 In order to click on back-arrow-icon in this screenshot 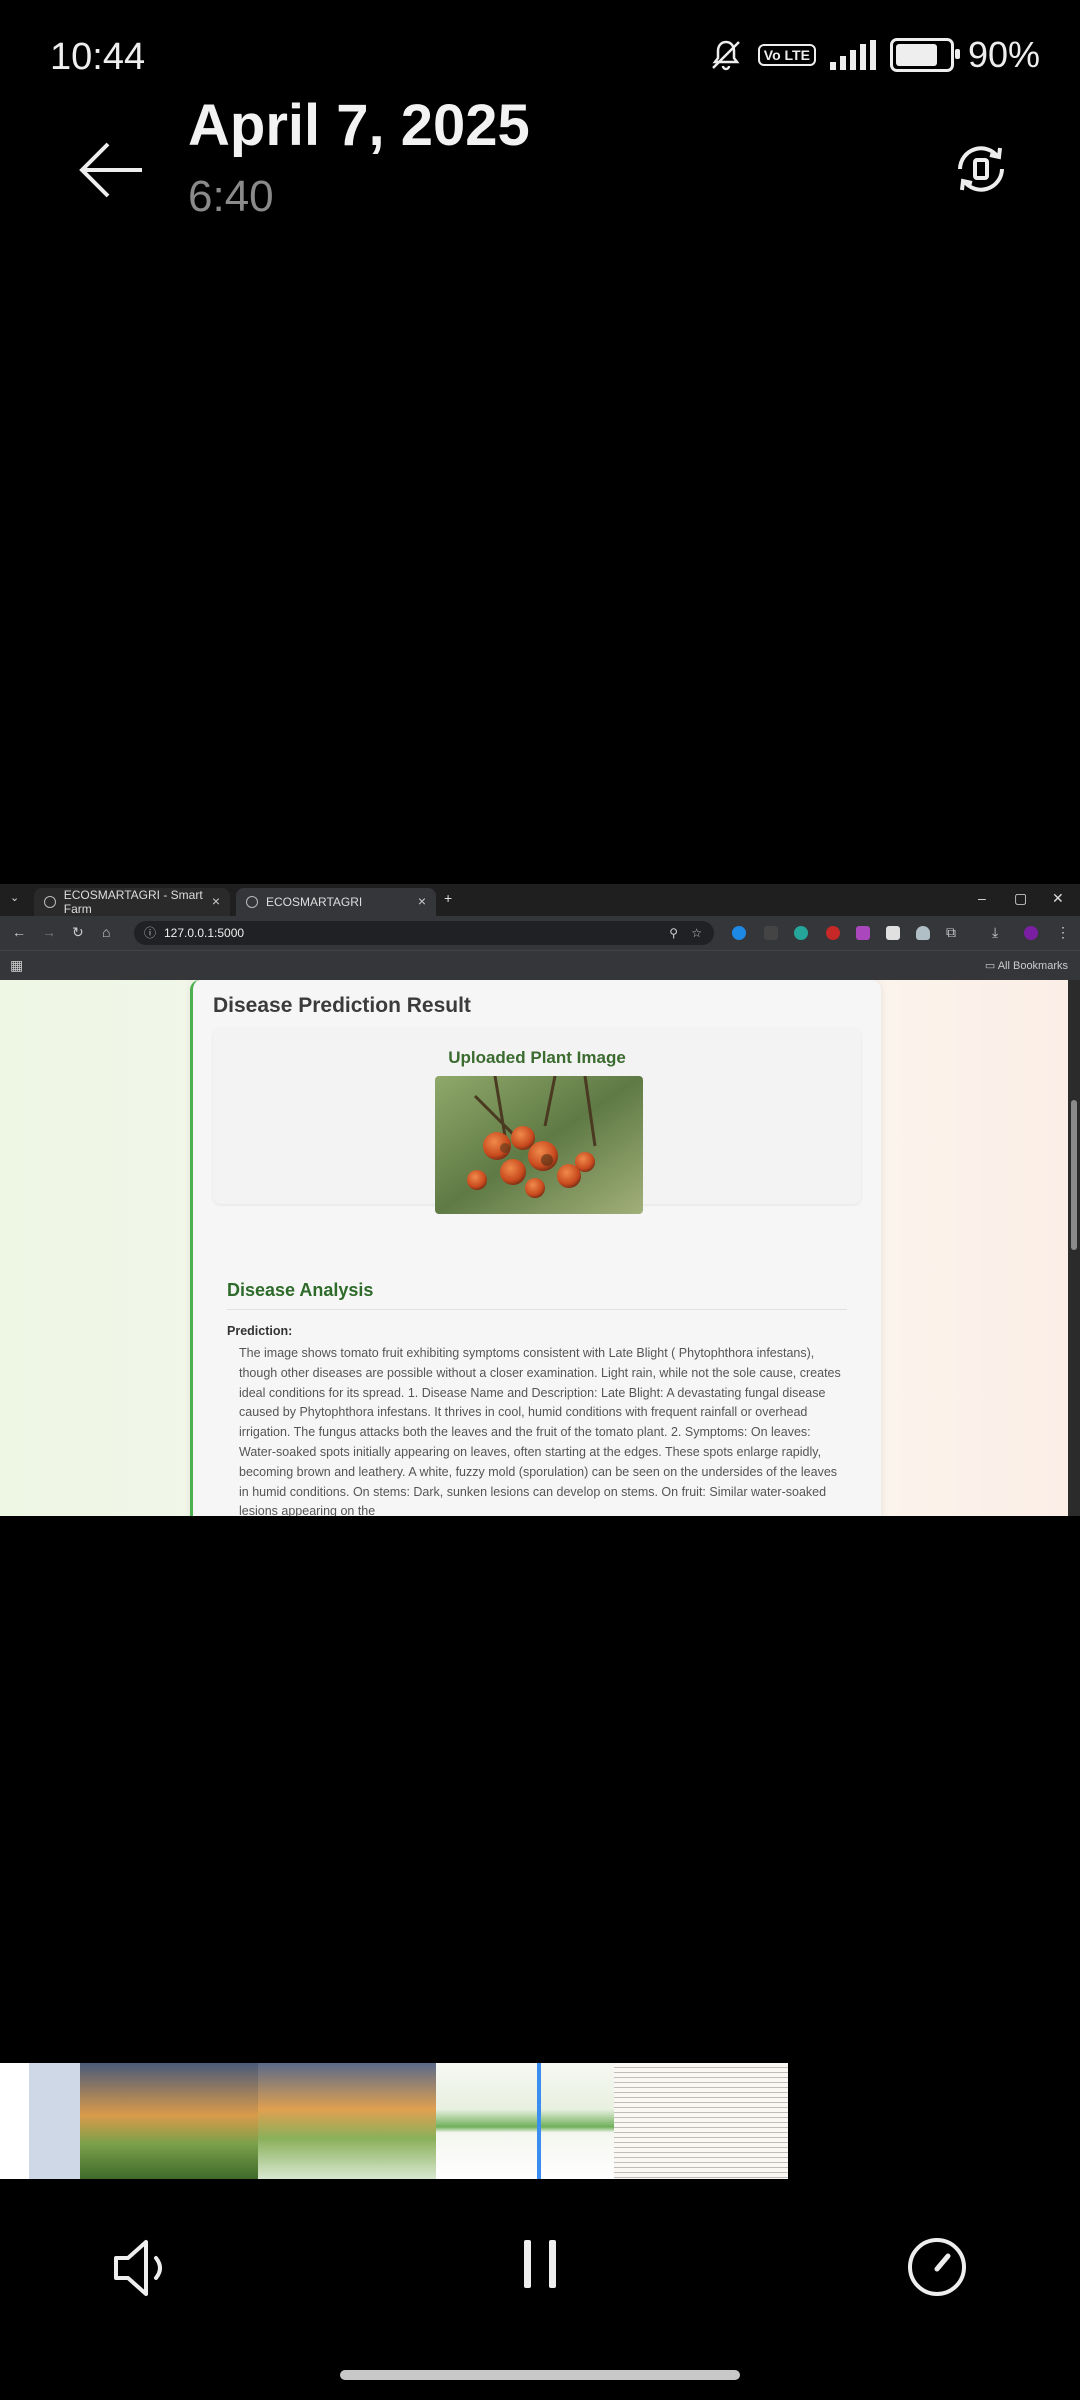, I will do `click(111, 170)`.